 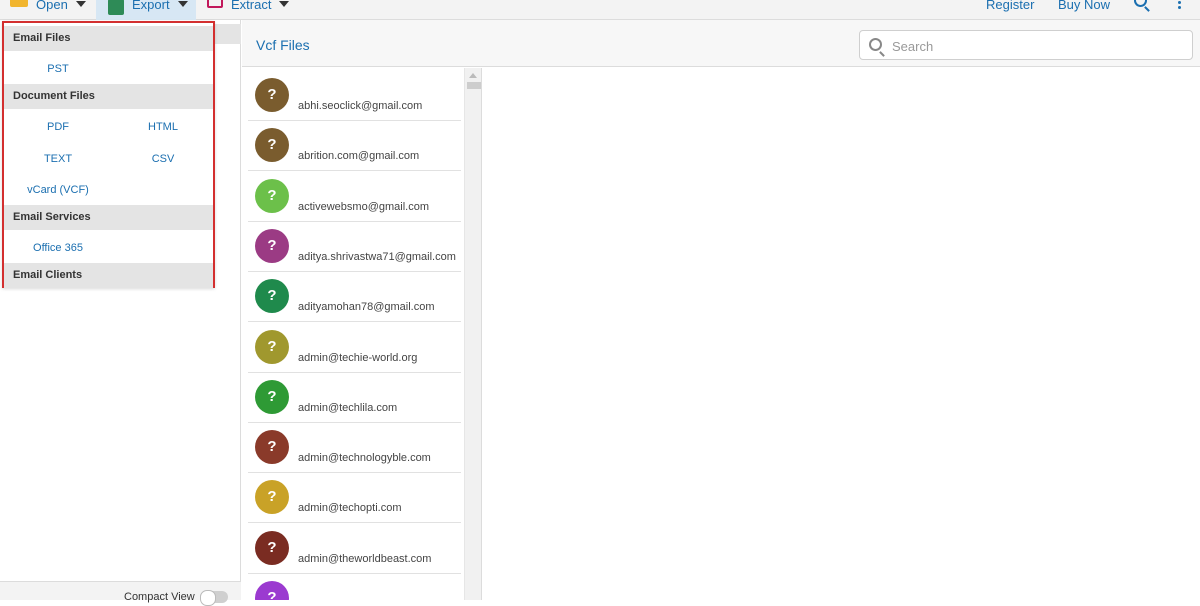 I want to click on contact-list-item: ? activewebsmo@gmail.com, so click(x=354, y=197).